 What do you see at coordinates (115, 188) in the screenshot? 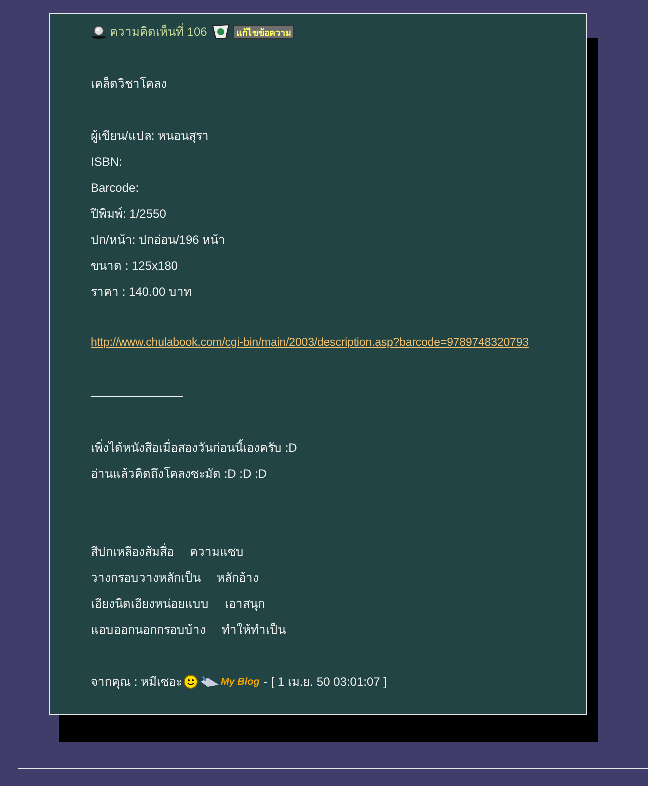
I see `detail-text: Barcode:` at bounding box center [115, 188].